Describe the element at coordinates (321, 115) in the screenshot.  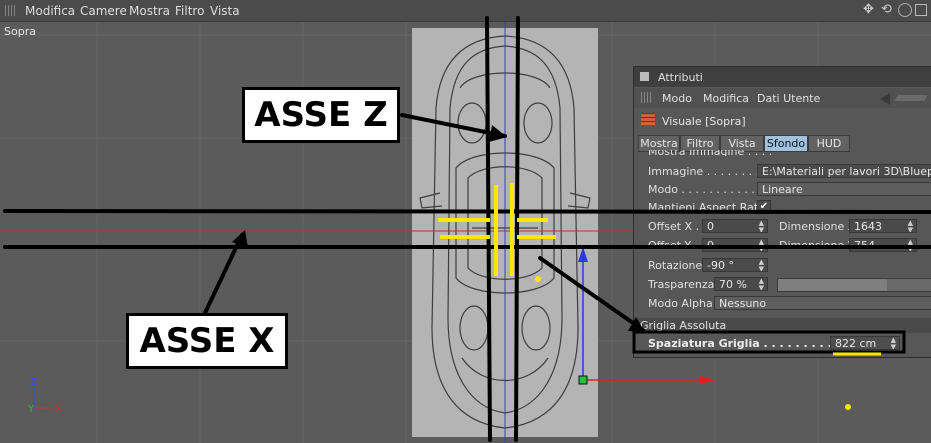
I see `annotation-asse-z: ASSE Z` at that location.